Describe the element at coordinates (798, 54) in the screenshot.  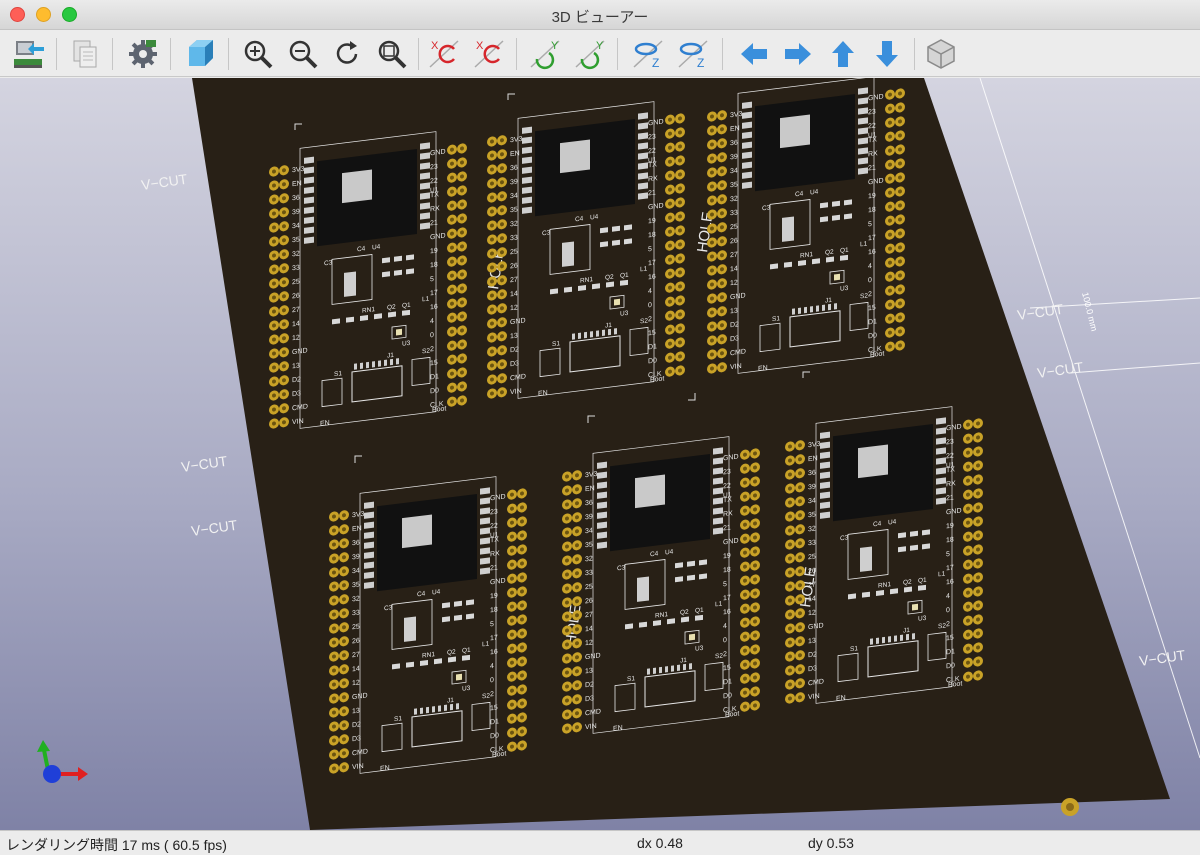
I see `pan-right-button` at that location.